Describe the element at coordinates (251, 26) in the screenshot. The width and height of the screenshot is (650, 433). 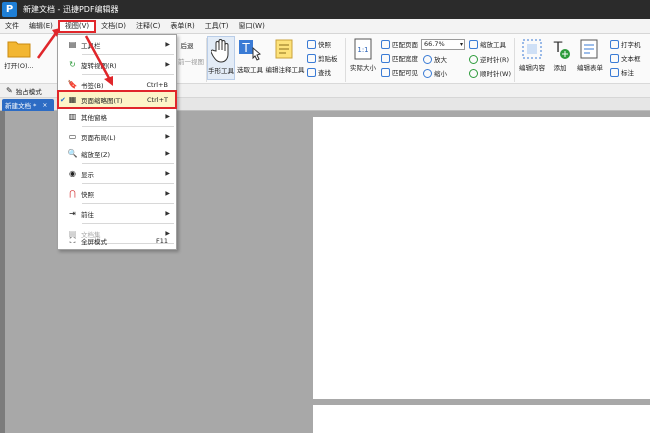
I see `menu-window: 窗口(W)` at that location.